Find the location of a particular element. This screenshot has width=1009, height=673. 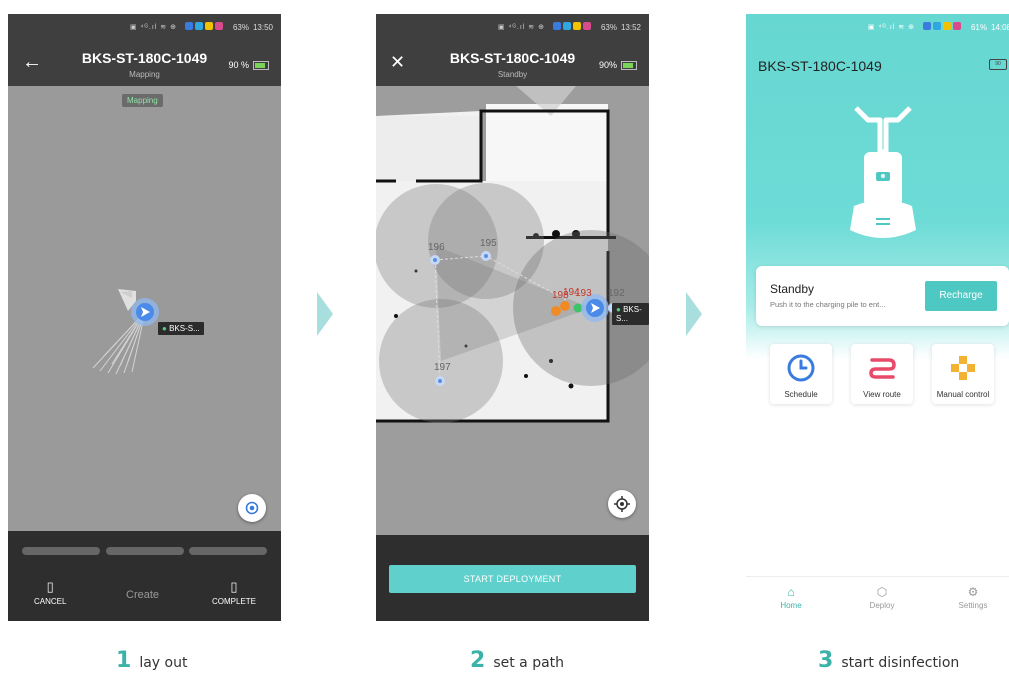

robot-illustration is located at coordinates (883, 172).